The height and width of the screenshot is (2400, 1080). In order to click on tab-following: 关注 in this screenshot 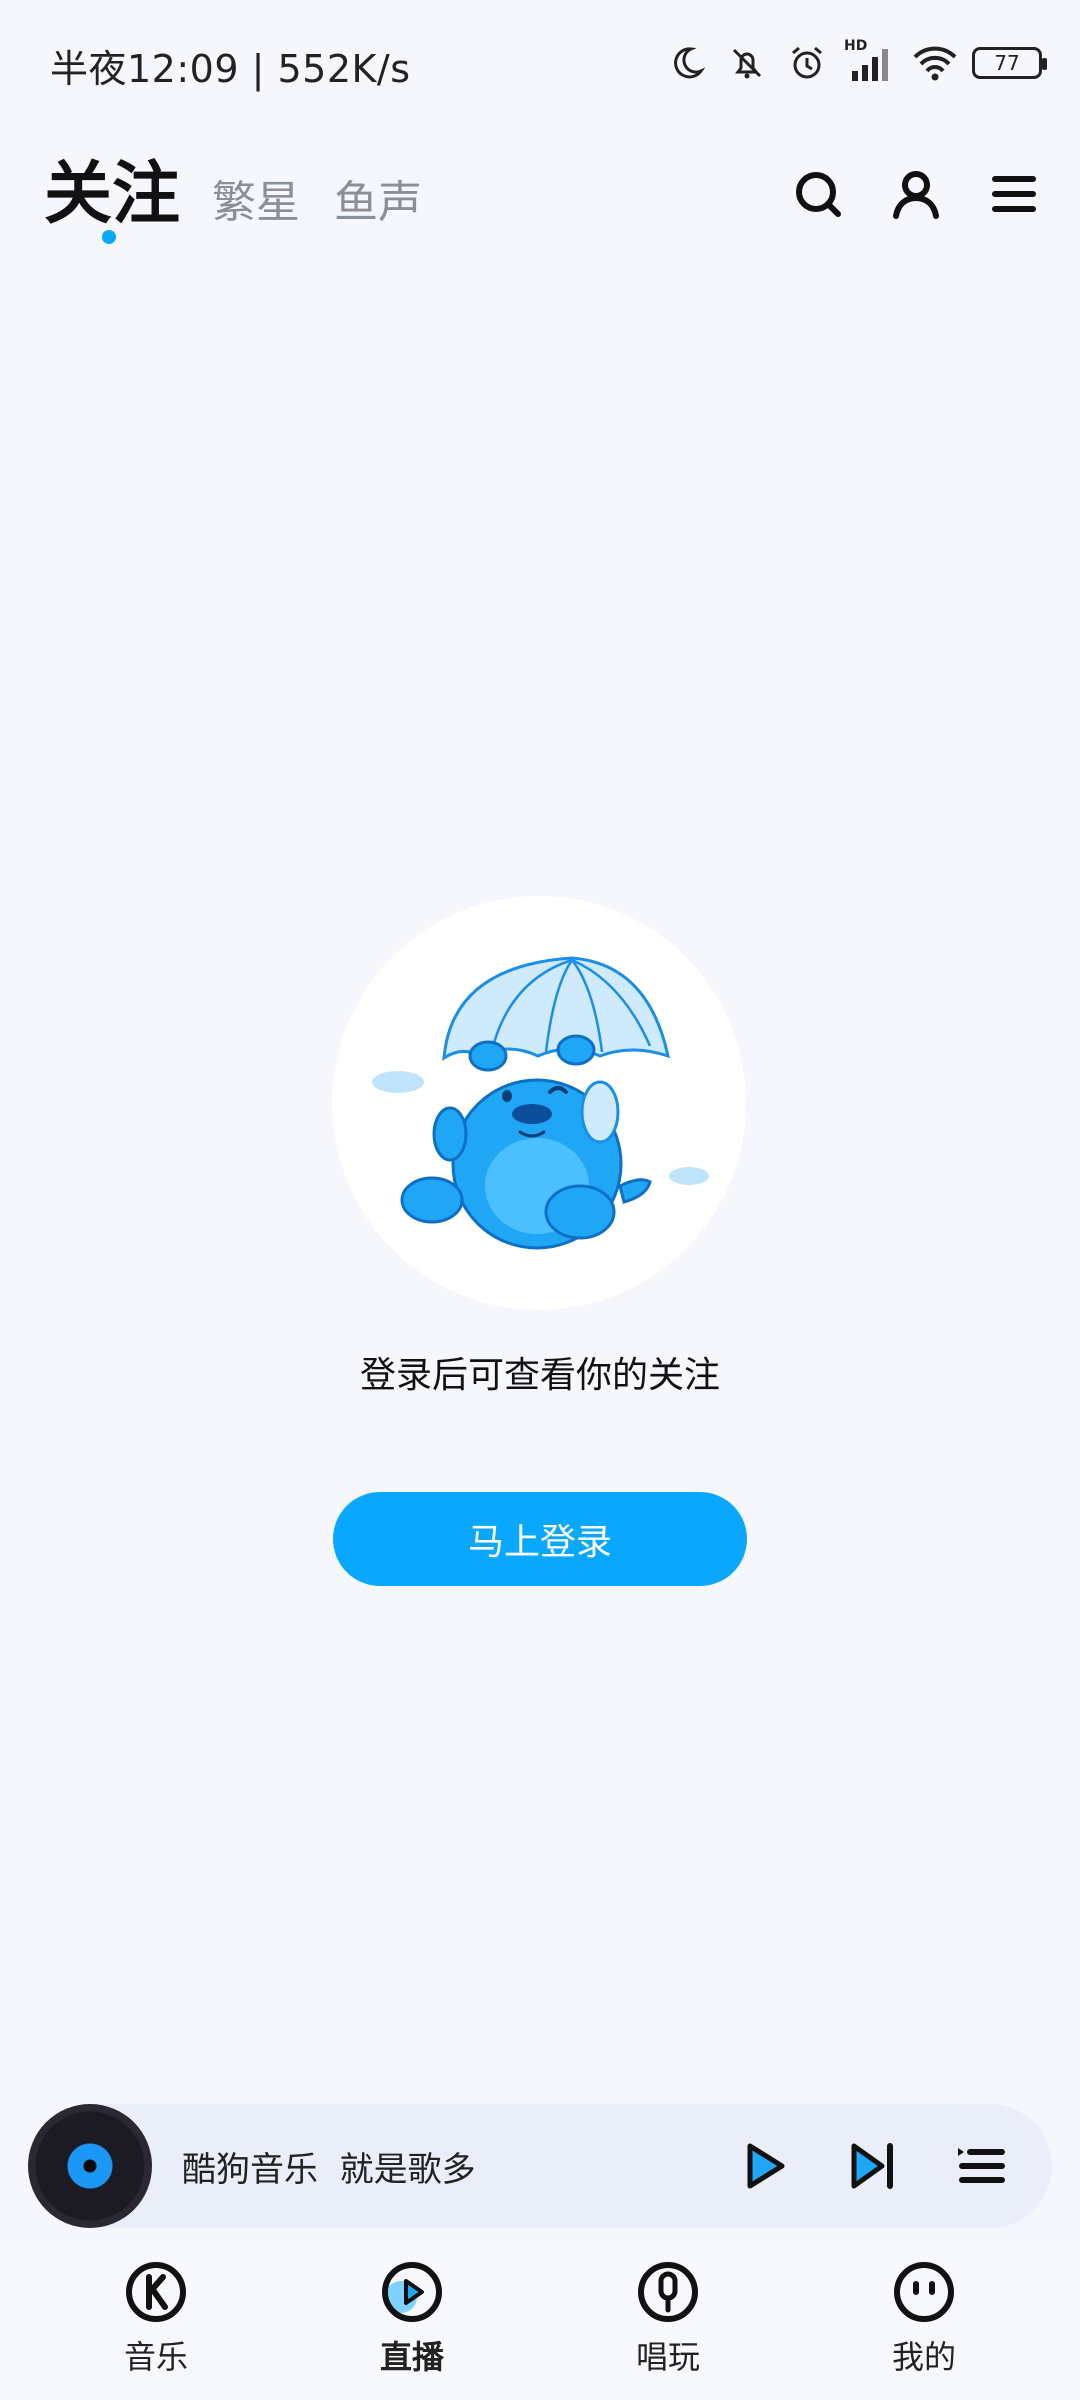, I will do `click(112, 187)`.